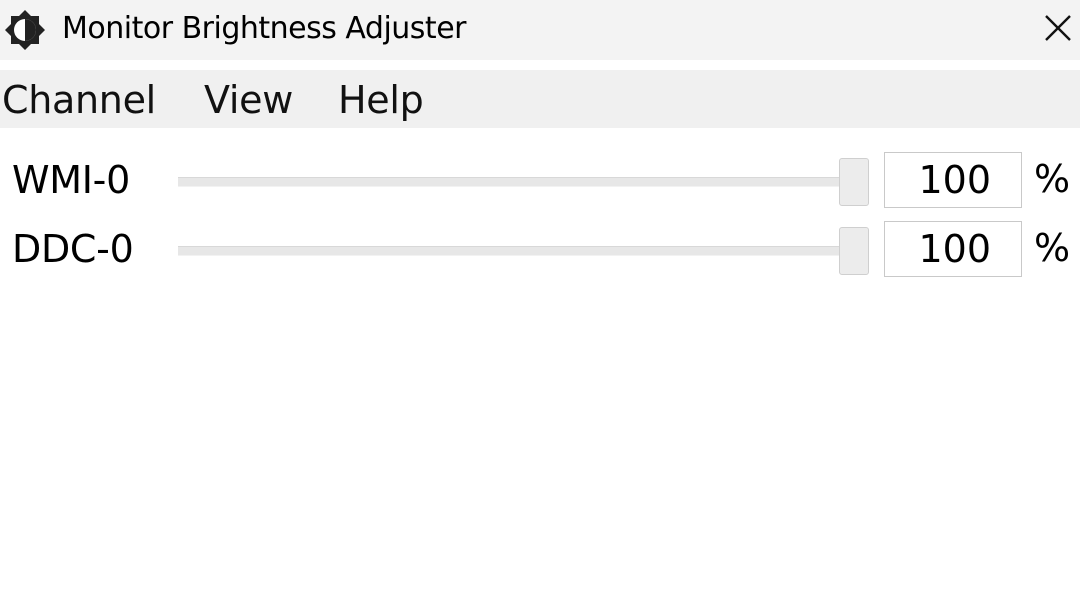 This screenshot has width=1080, height=590. Describe the element at coordinates (73, 249) in the screenshot. I see `channel-label: DDC-0` at that location.